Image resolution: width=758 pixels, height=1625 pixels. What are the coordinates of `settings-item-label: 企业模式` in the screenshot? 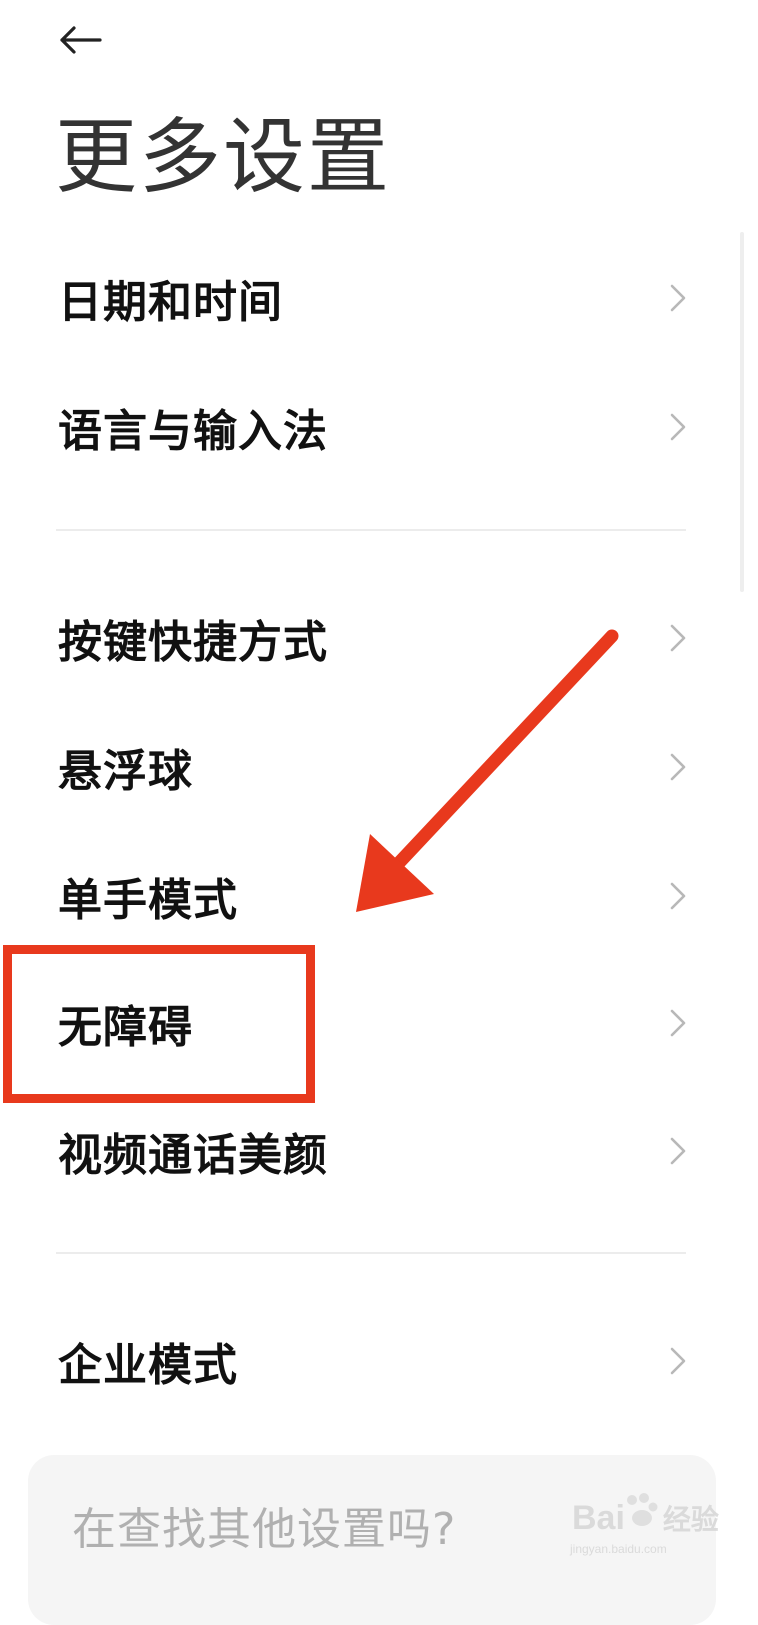 It's located at (148, 1365).